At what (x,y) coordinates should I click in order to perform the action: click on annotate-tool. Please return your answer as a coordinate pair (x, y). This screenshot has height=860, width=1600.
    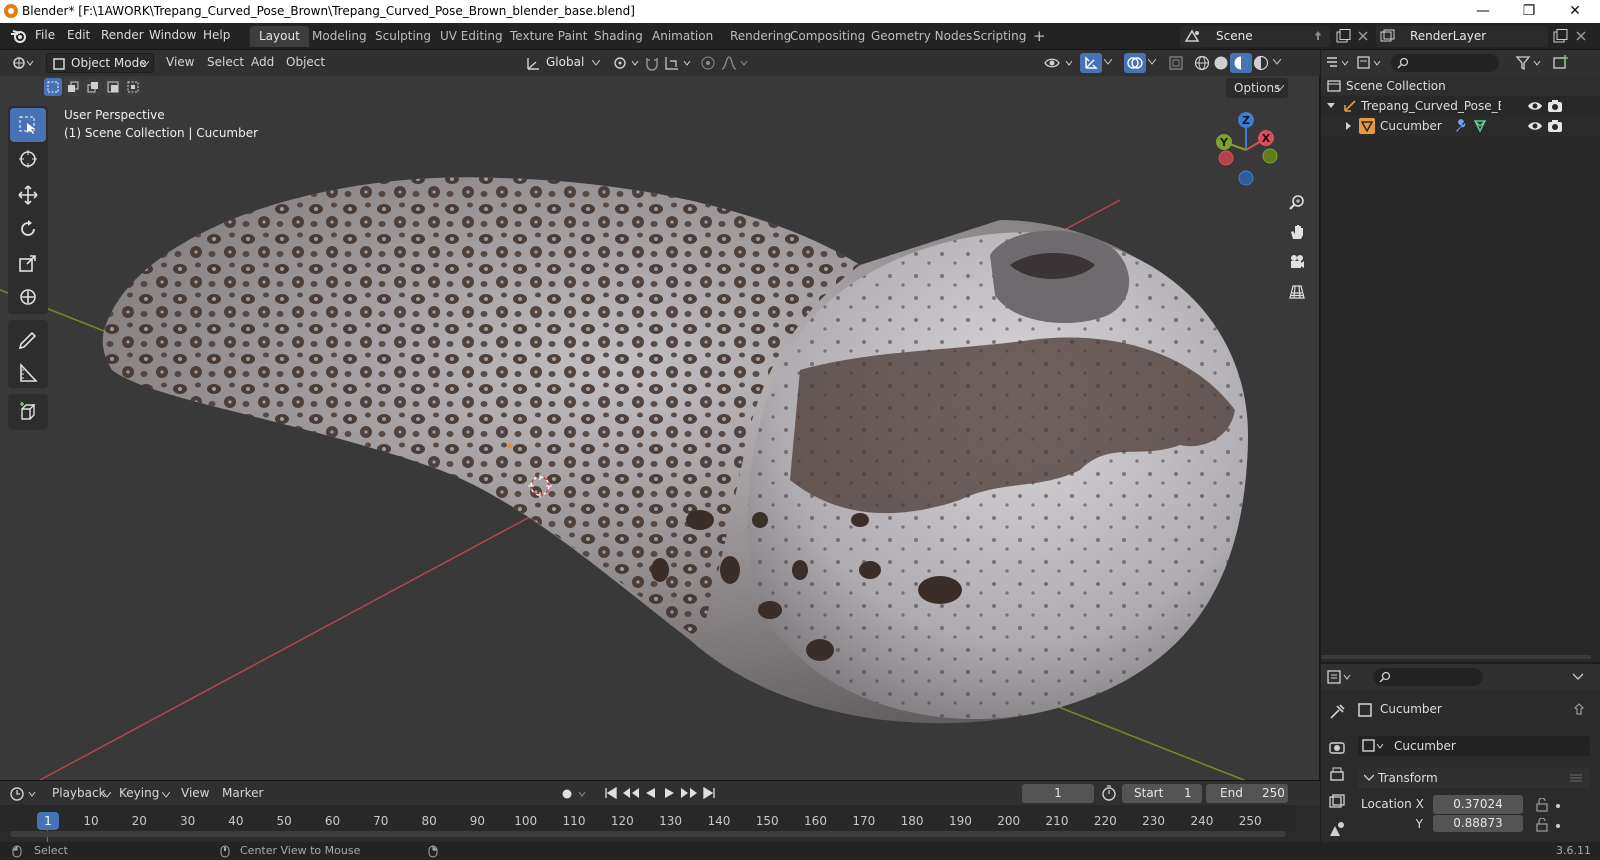
    Looking at the image, I should click on (28, 339).